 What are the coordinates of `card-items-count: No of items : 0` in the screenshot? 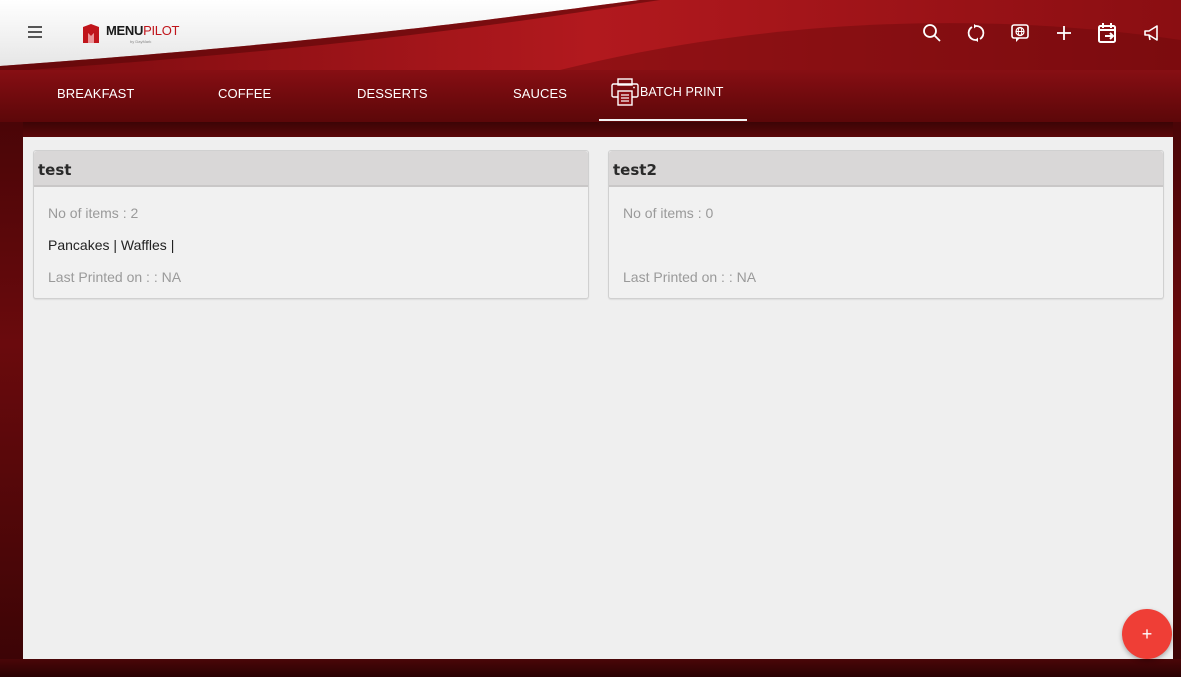 It's located at (668, 213).